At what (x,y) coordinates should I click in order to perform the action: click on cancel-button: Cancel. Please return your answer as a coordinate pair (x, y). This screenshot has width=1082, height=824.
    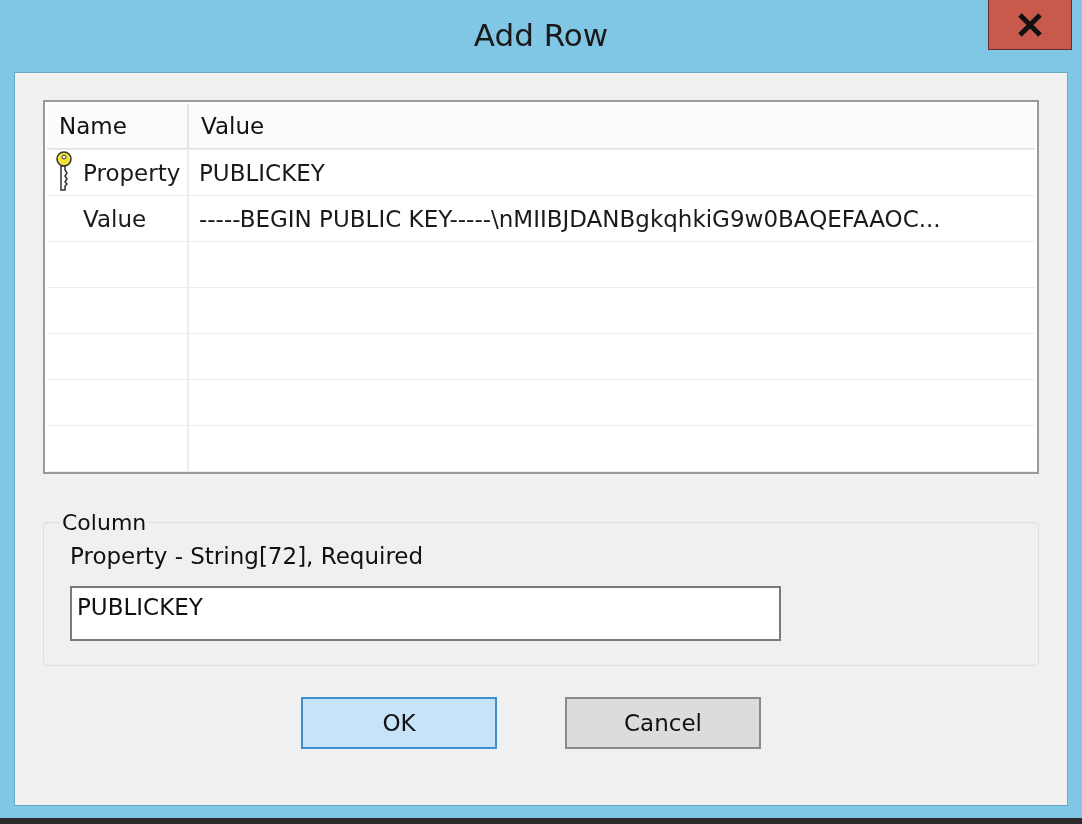
    Looking at the image, I should click on (663, 723).